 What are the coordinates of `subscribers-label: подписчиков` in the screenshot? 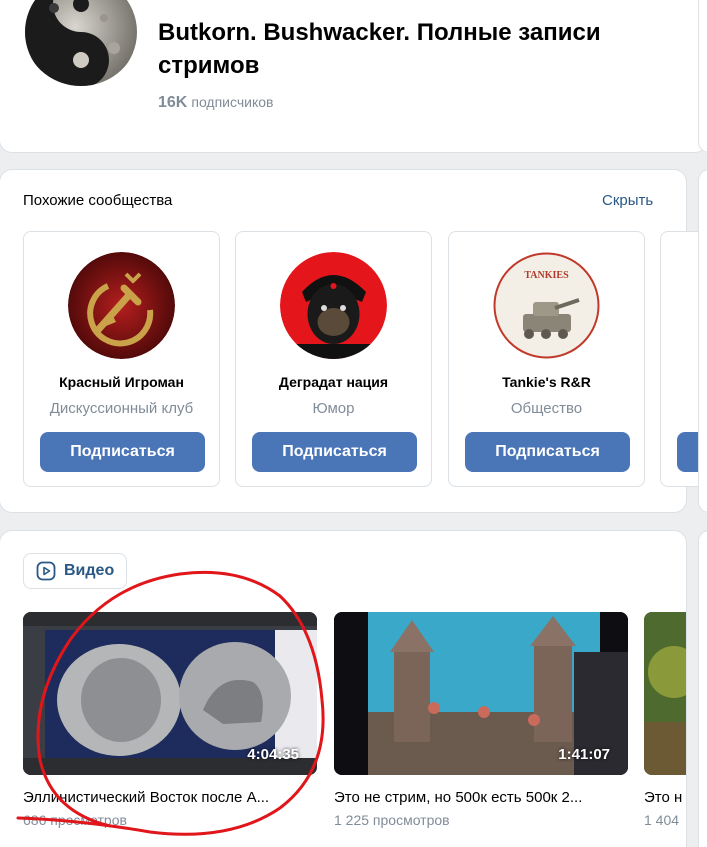 It's located at (232, 102).